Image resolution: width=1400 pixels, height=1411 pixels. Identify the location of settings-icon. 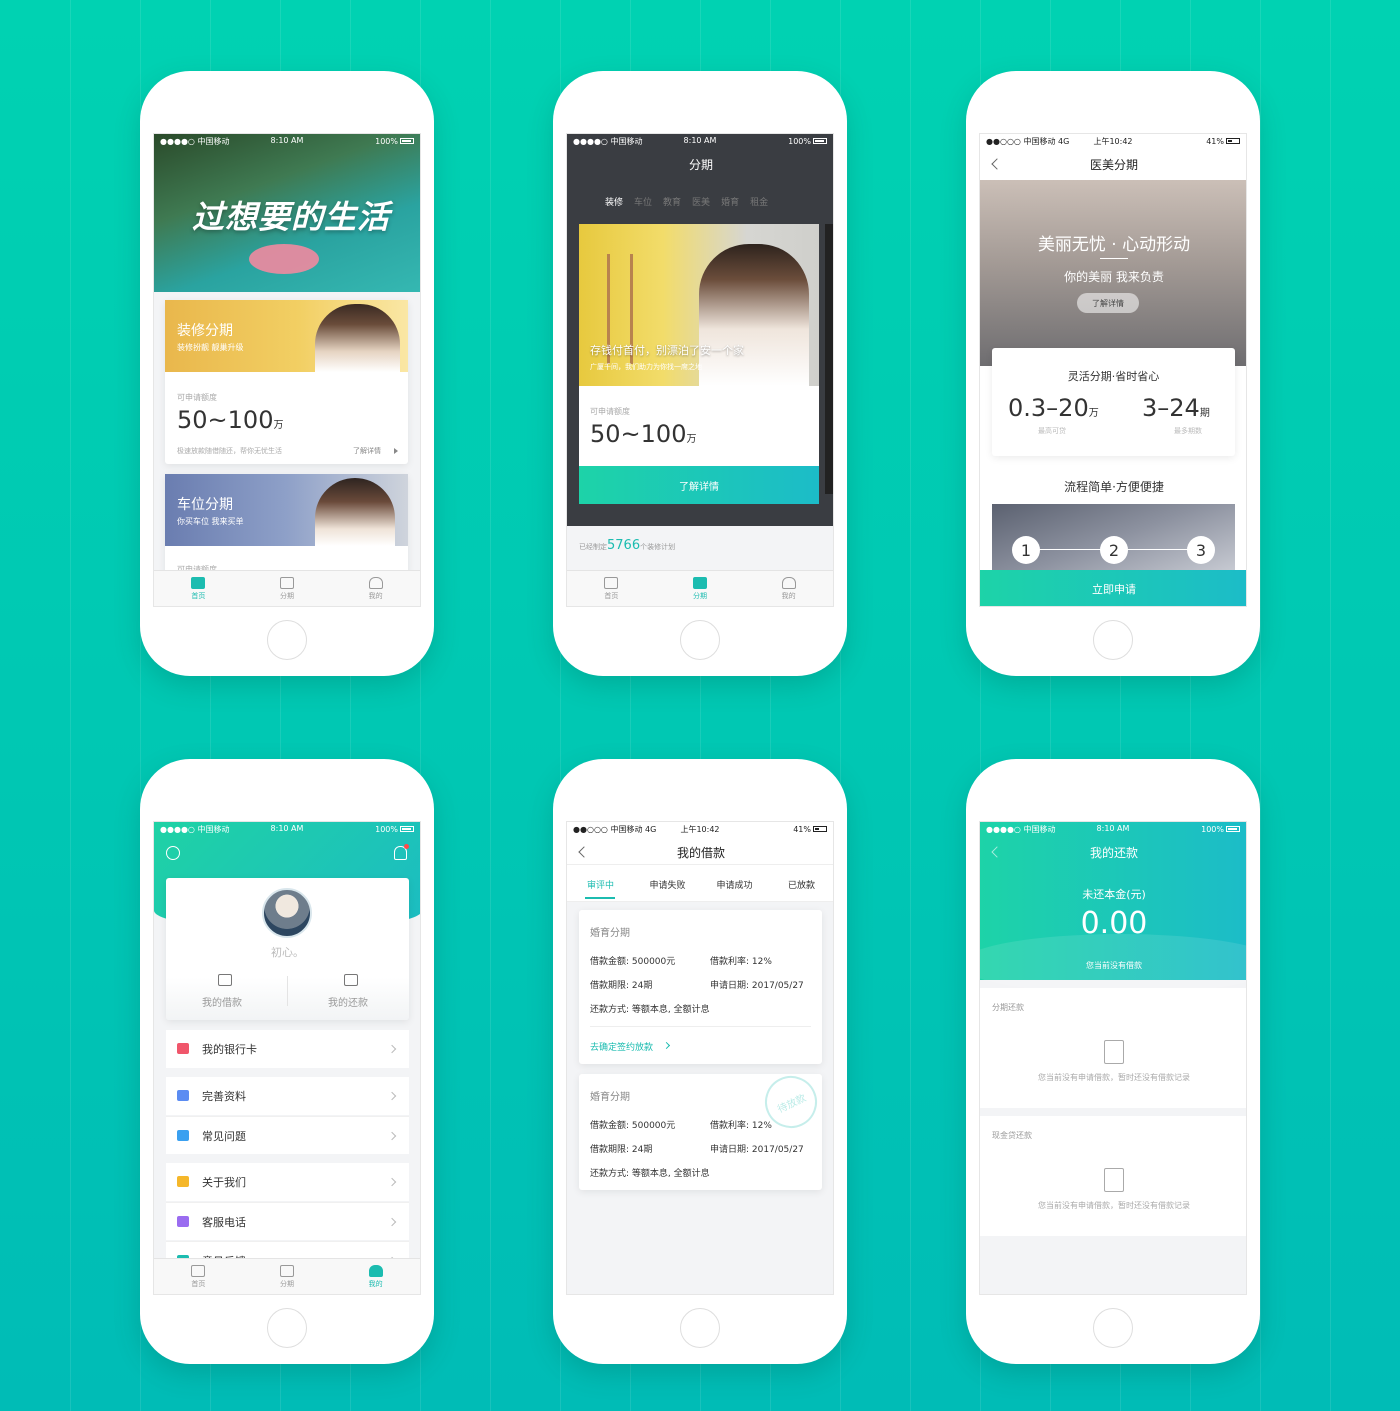
(173, 853).